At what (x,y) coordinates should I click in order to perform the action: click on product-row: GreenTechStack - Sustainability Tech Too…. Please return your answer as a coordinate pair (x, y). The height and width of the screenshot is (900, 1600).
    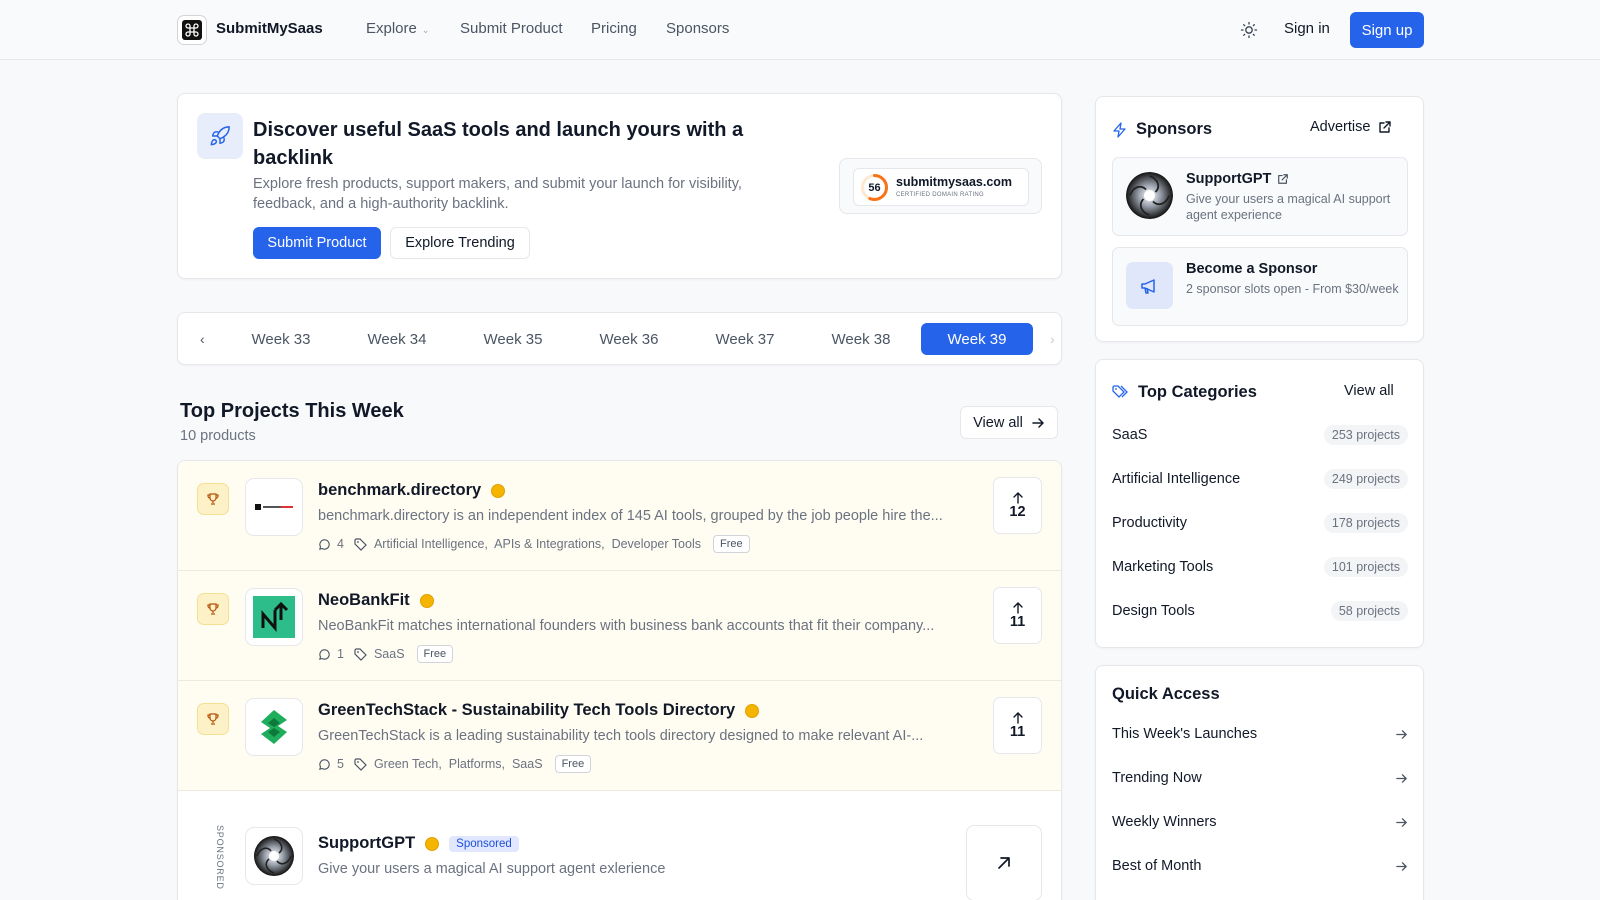
    Looking at the image, I should click on (619, 736).